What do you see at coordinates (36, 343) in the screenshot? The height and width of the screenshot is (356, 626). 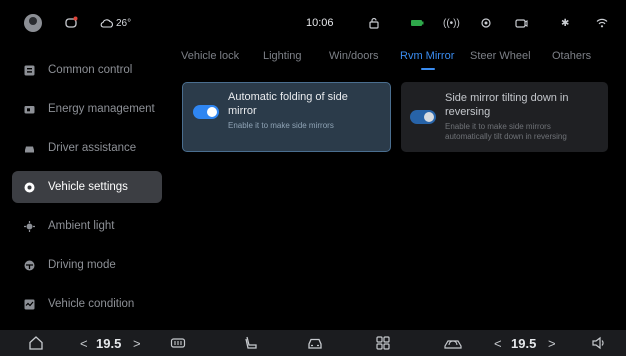 I see `home-icon` at bounding box center [36, 343].